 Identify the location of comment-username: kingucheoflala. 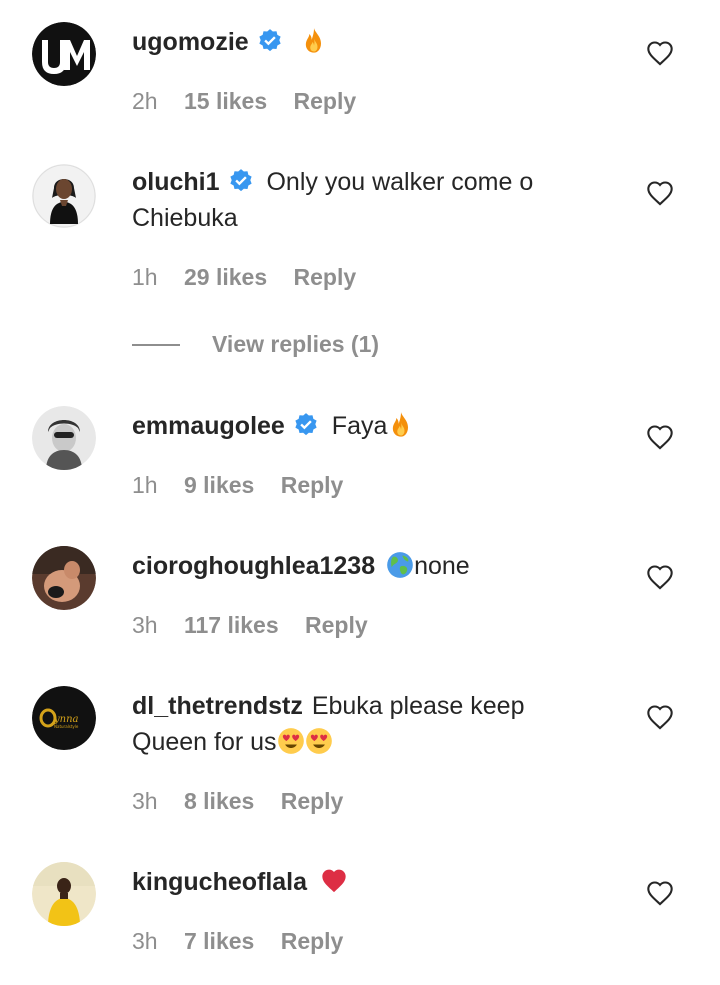
(219, 882).